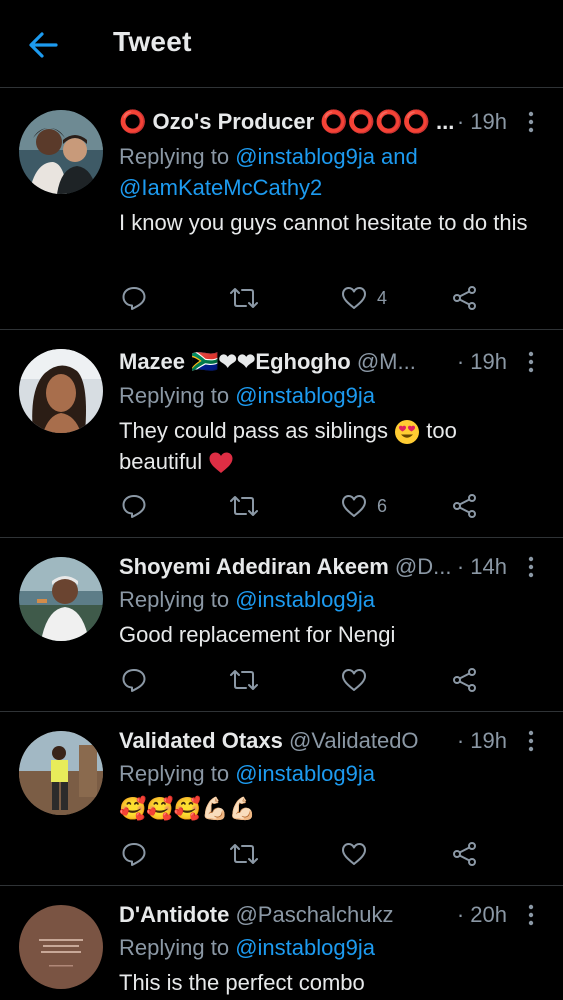  I want to click on author-name: Mazee 🇿🇦❤❤Eghogho, so click(235, 361).